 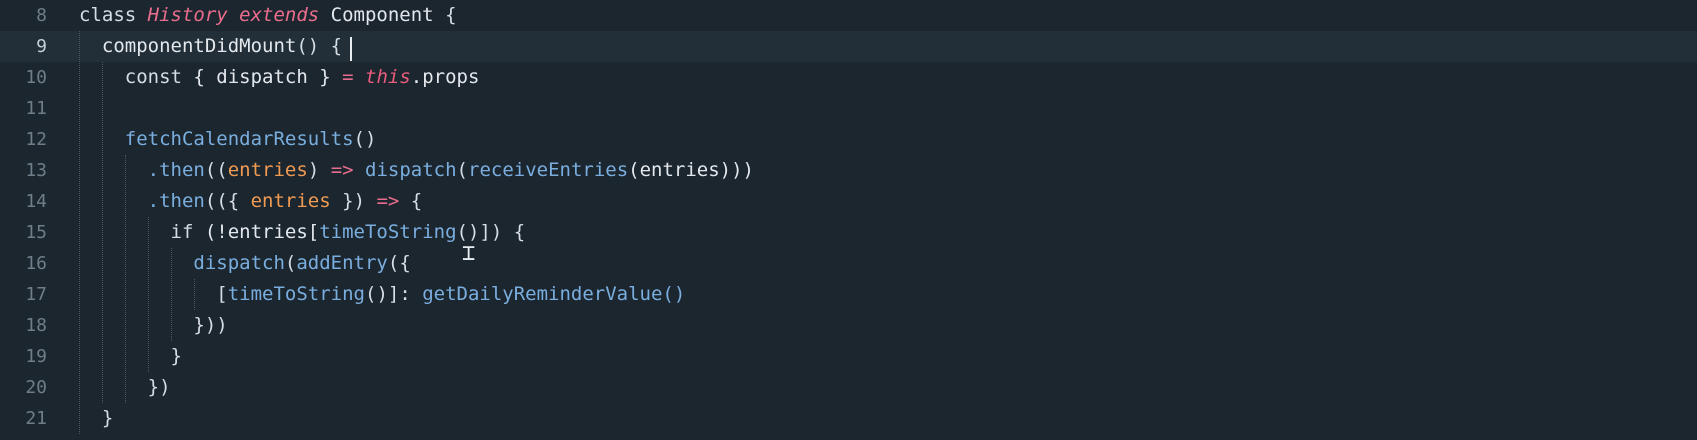 I want to click on code-token: fetchCalendarResults, so click(x=216, y=139).